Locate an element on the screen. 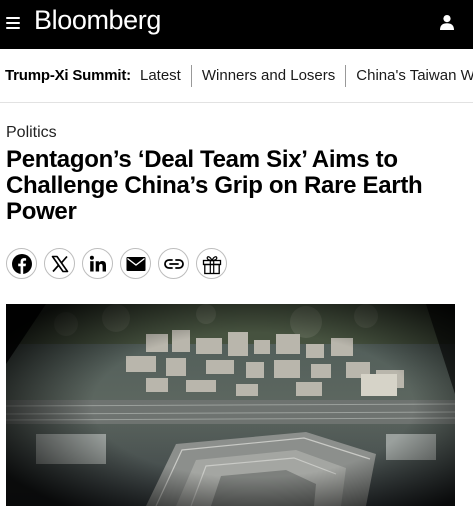 This screenshot has height=506, width=473. share-linkedin-button is located at coordinates (97, 263).